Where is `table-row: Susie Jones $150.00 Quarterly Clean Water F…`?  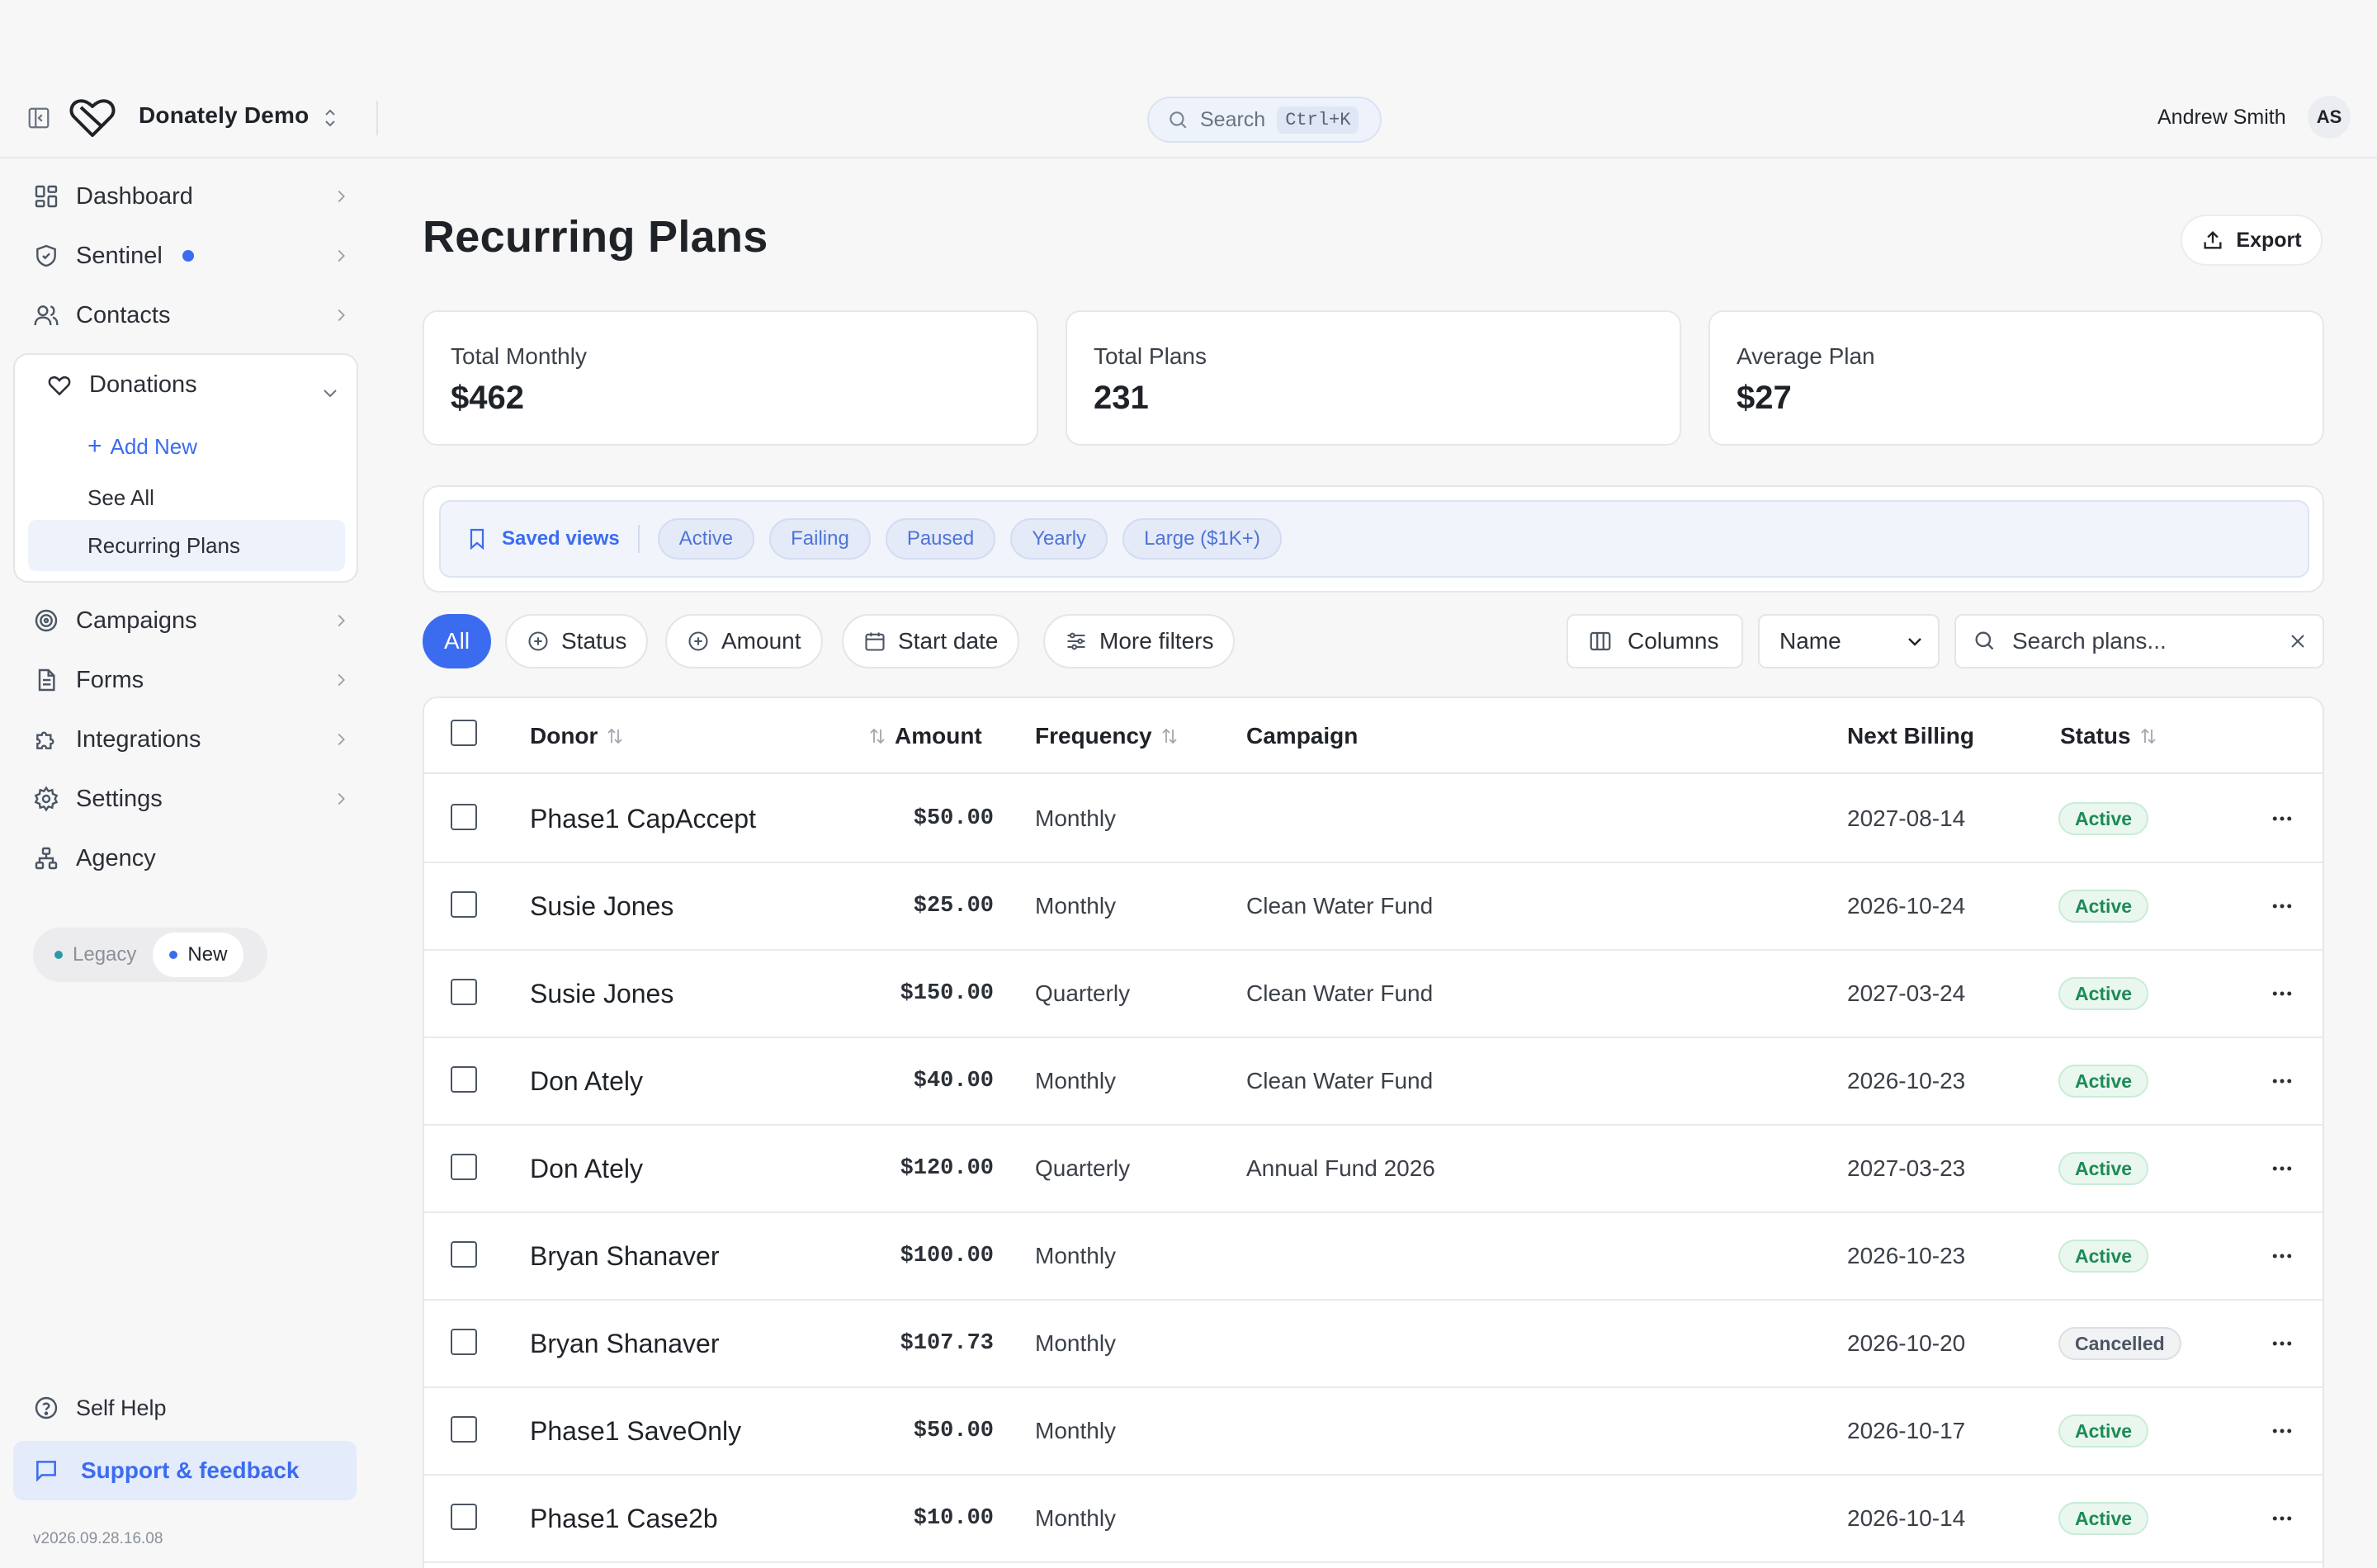 table-row: Susie Jones $150.00 Quarterly Clean Water F… is located at coordinates (1373, 994).